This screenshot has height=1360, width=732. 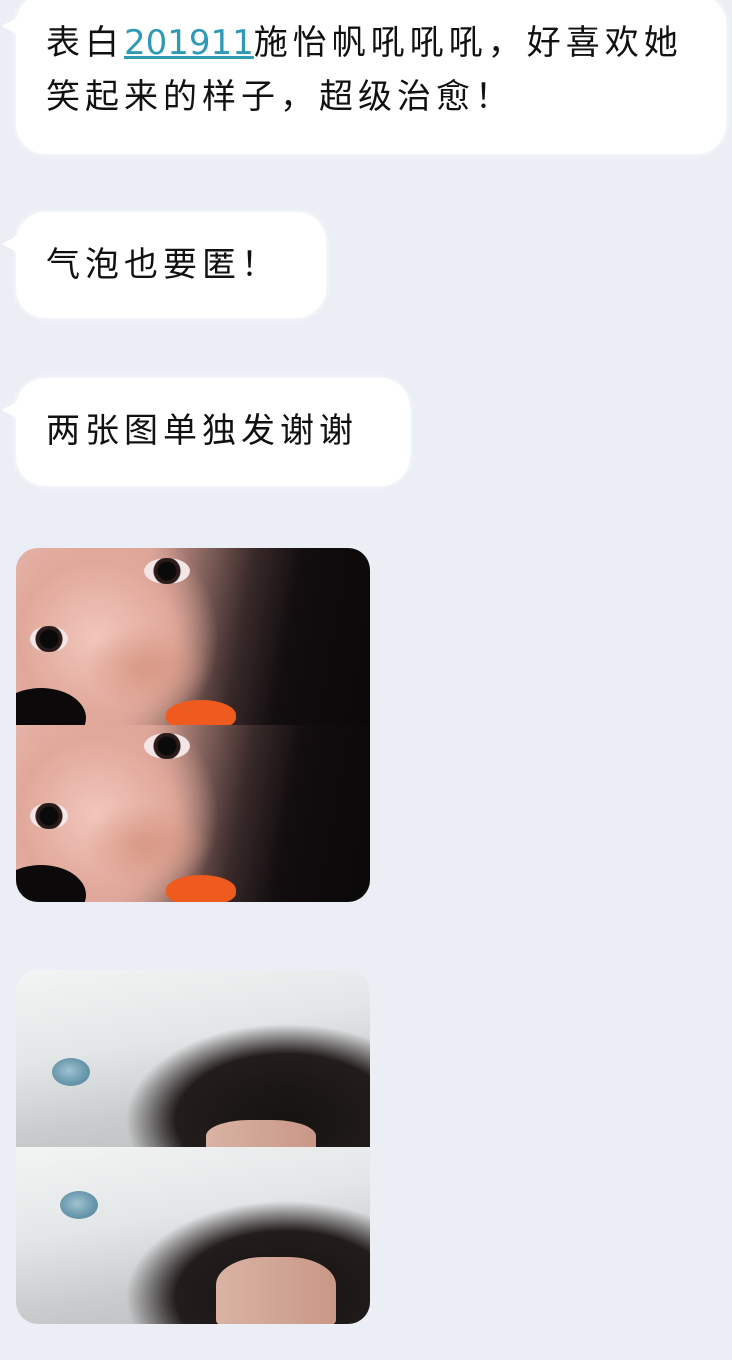 I want to click on message-bubble: 表白201911施怡帆吼吼吼，好喜欢她笑起来的样子，超级治愈！, so click(x=364, y=77).